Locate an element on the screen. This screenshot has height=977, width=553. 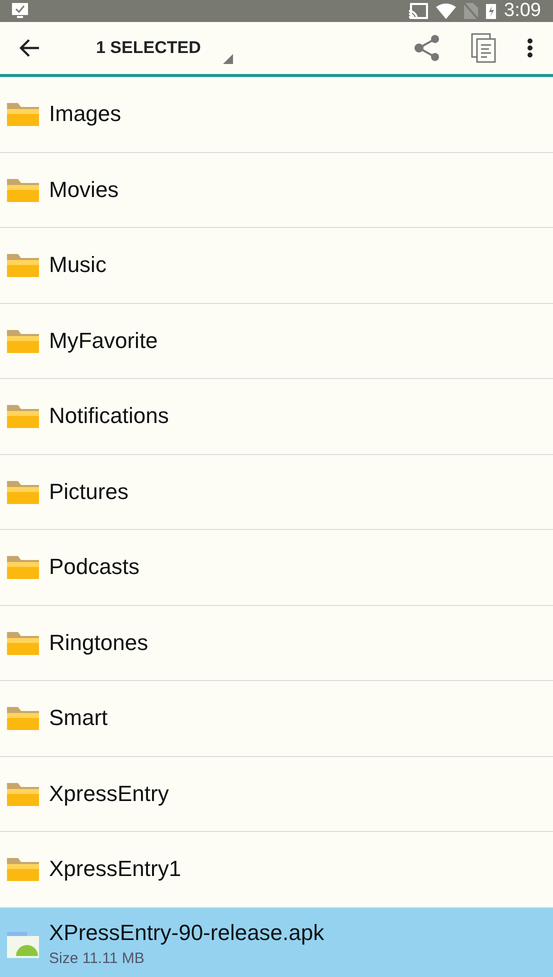
more-options-icon is located at coordinates (530, 48).